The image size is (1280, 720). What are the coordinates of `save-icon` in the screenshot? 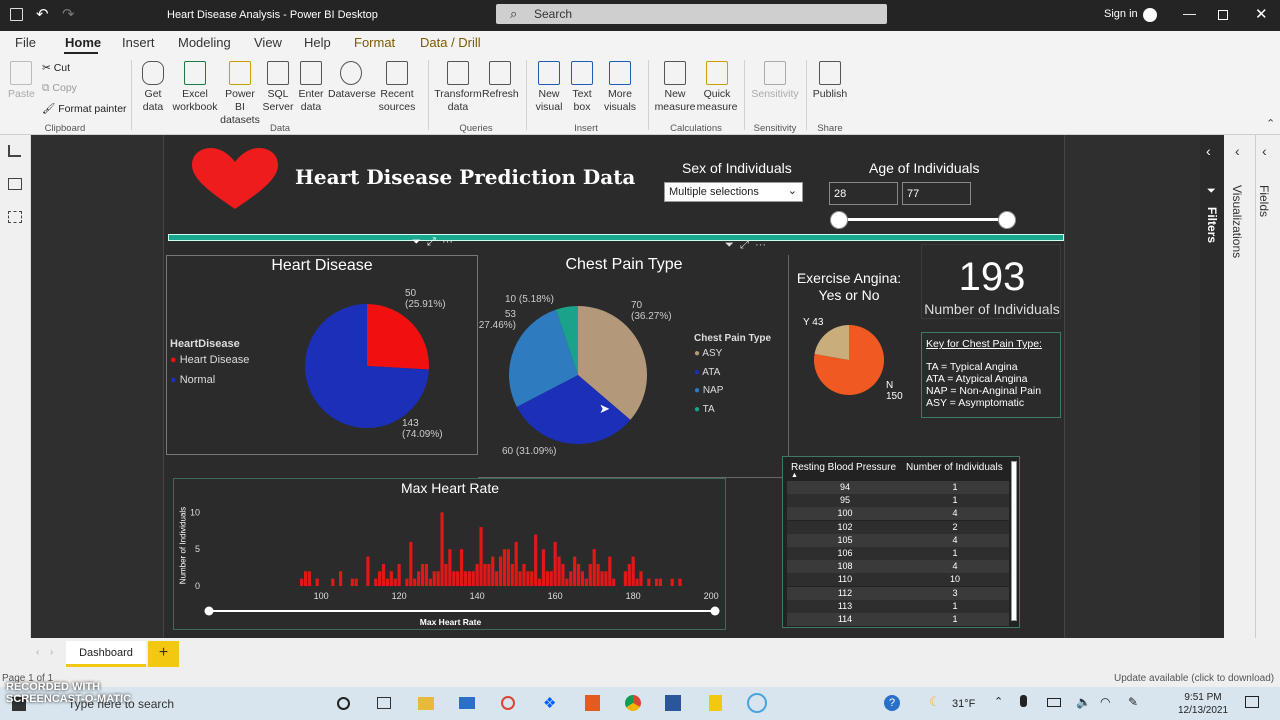 It's located at (16, 14).